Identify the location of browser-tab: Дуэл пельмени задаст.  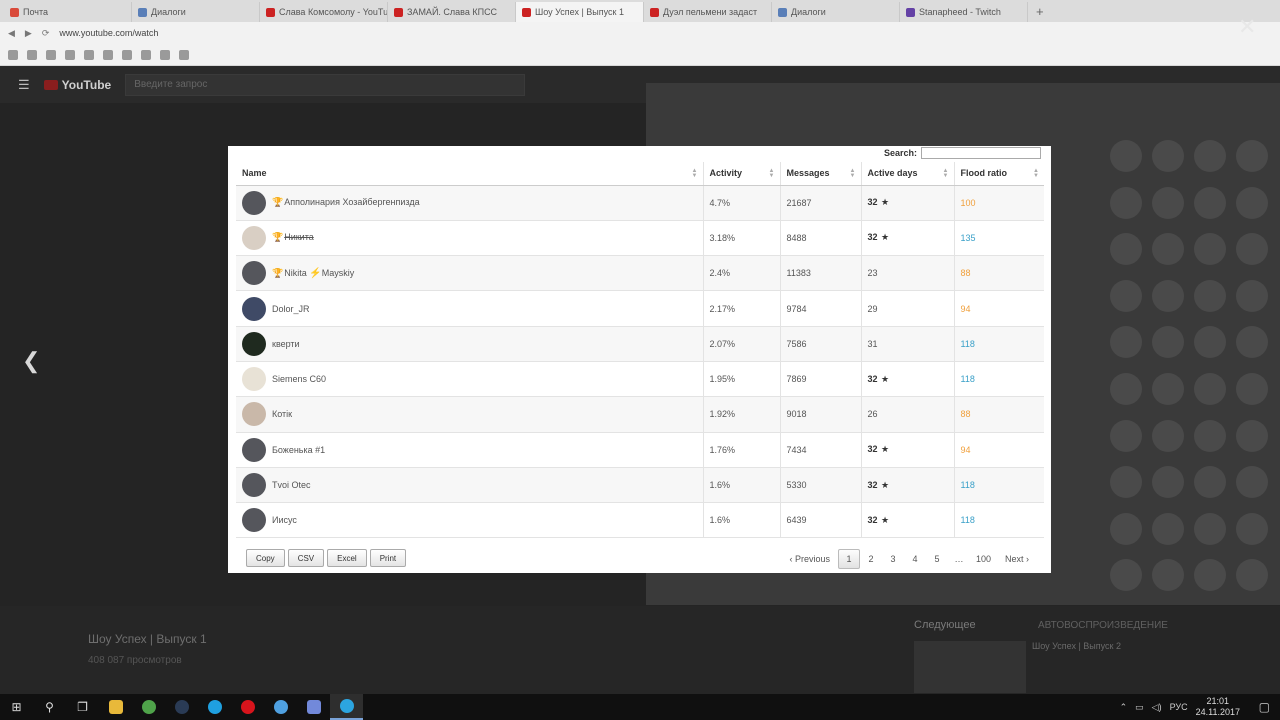
(708, 12).